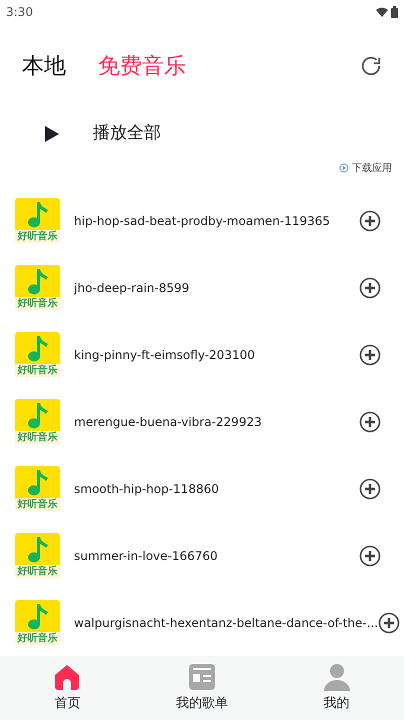 The height and width of the screenshot is (720, 404). Describe the element at coordinates (394, 12) in the screenshot. I see `battery-icon` at that location.